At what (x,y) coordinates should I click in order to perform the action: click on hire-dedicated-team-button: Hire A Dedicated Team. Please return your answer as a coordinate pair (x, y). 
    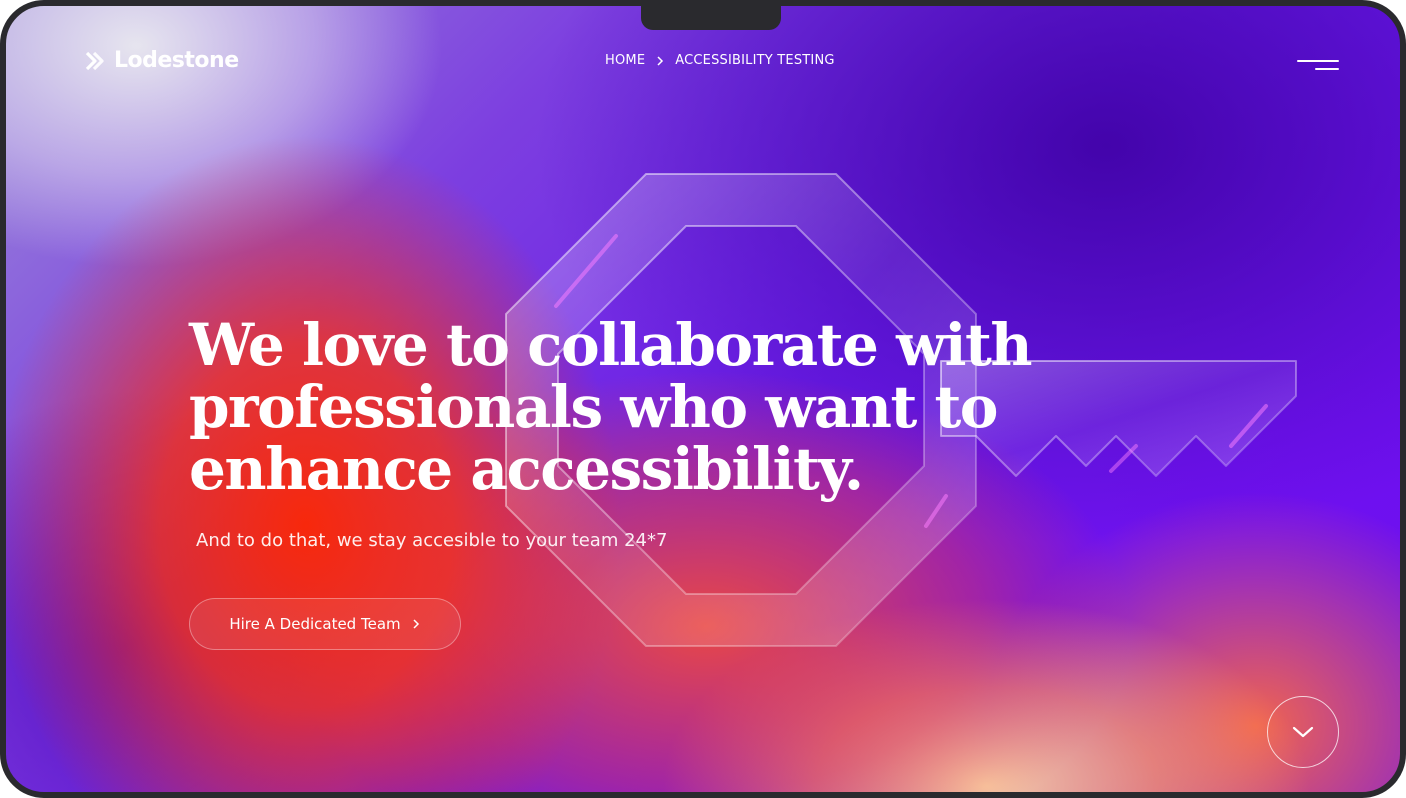
    Looking at the image, I should click on (325, 624).